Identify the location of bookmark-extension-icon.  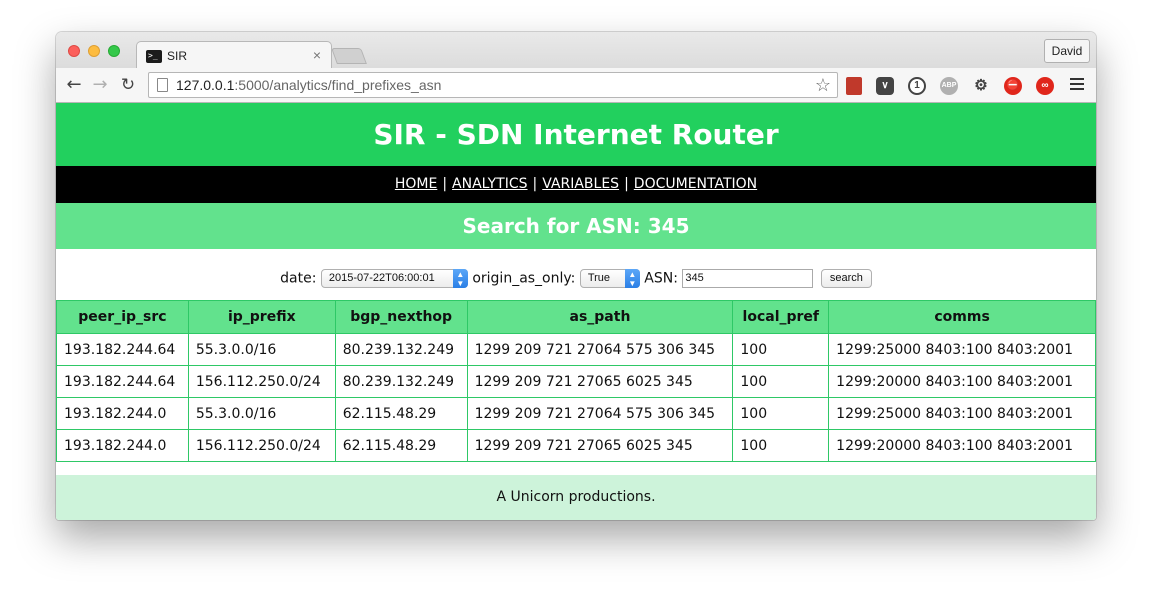
(854, 86).